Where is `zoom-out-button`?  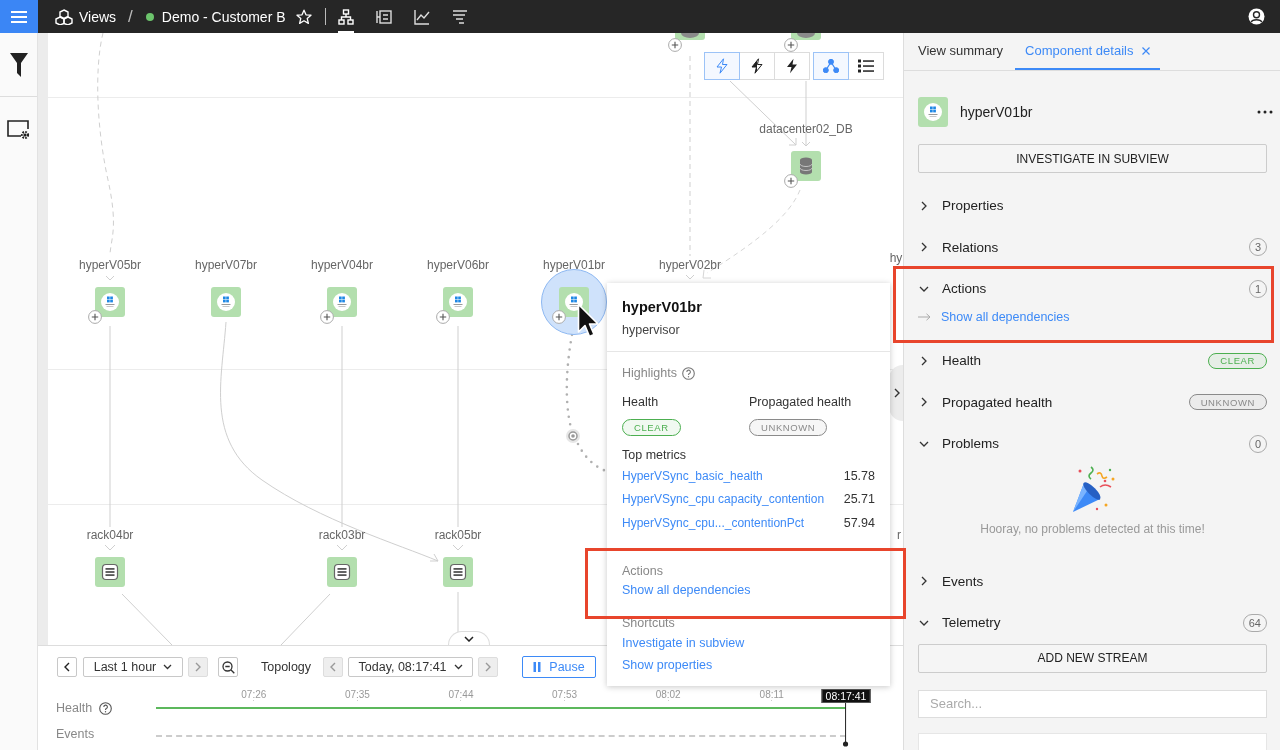 zoom-out-button is located at coordinates (228, 667).